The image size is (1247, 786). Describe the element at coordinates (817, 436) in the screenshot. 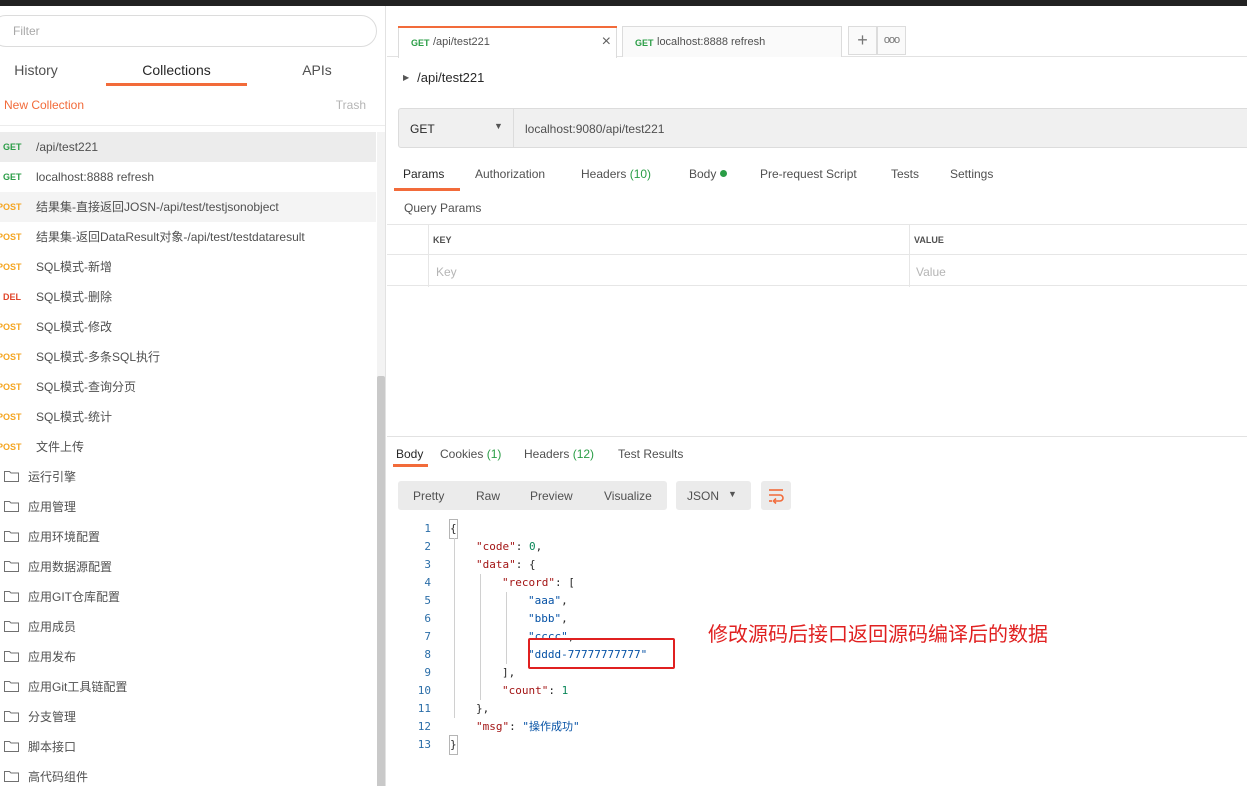

I see `response-divider` at that location.